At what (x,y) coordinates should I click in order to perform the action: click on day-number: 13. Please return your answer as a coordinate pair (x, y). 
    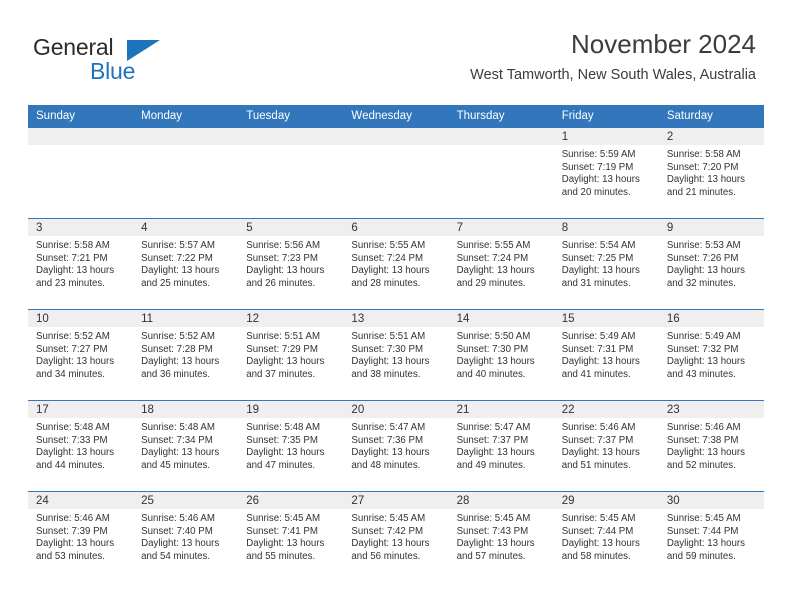
    Looking at the image, I should click on (396, 318).